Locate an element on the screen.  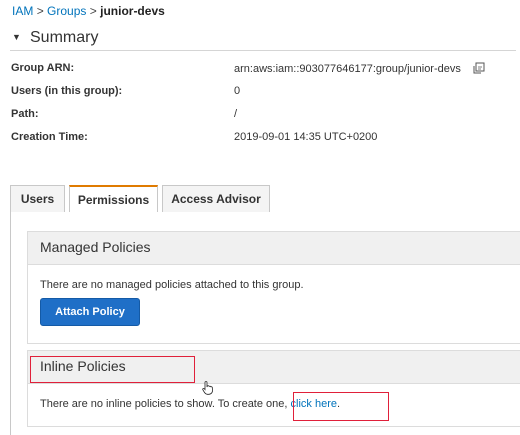
managed-policies-title: Managed Policies is located at coordinates (95, 247).